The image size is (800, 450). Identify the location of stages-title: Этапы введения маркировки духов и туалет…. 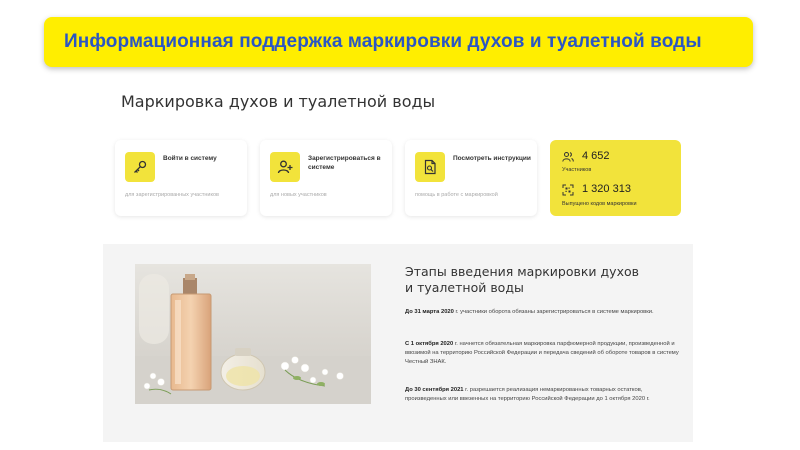
(522, 279).